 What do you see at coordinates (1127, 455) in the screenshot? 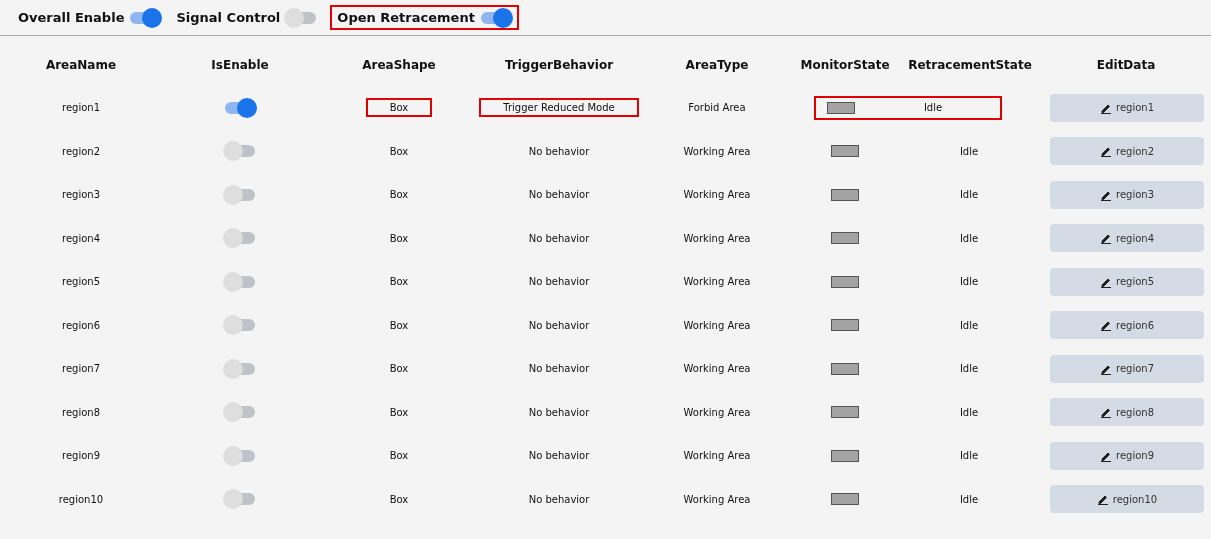
I see `edit-button: region9` at bounding box center [1127, 455].